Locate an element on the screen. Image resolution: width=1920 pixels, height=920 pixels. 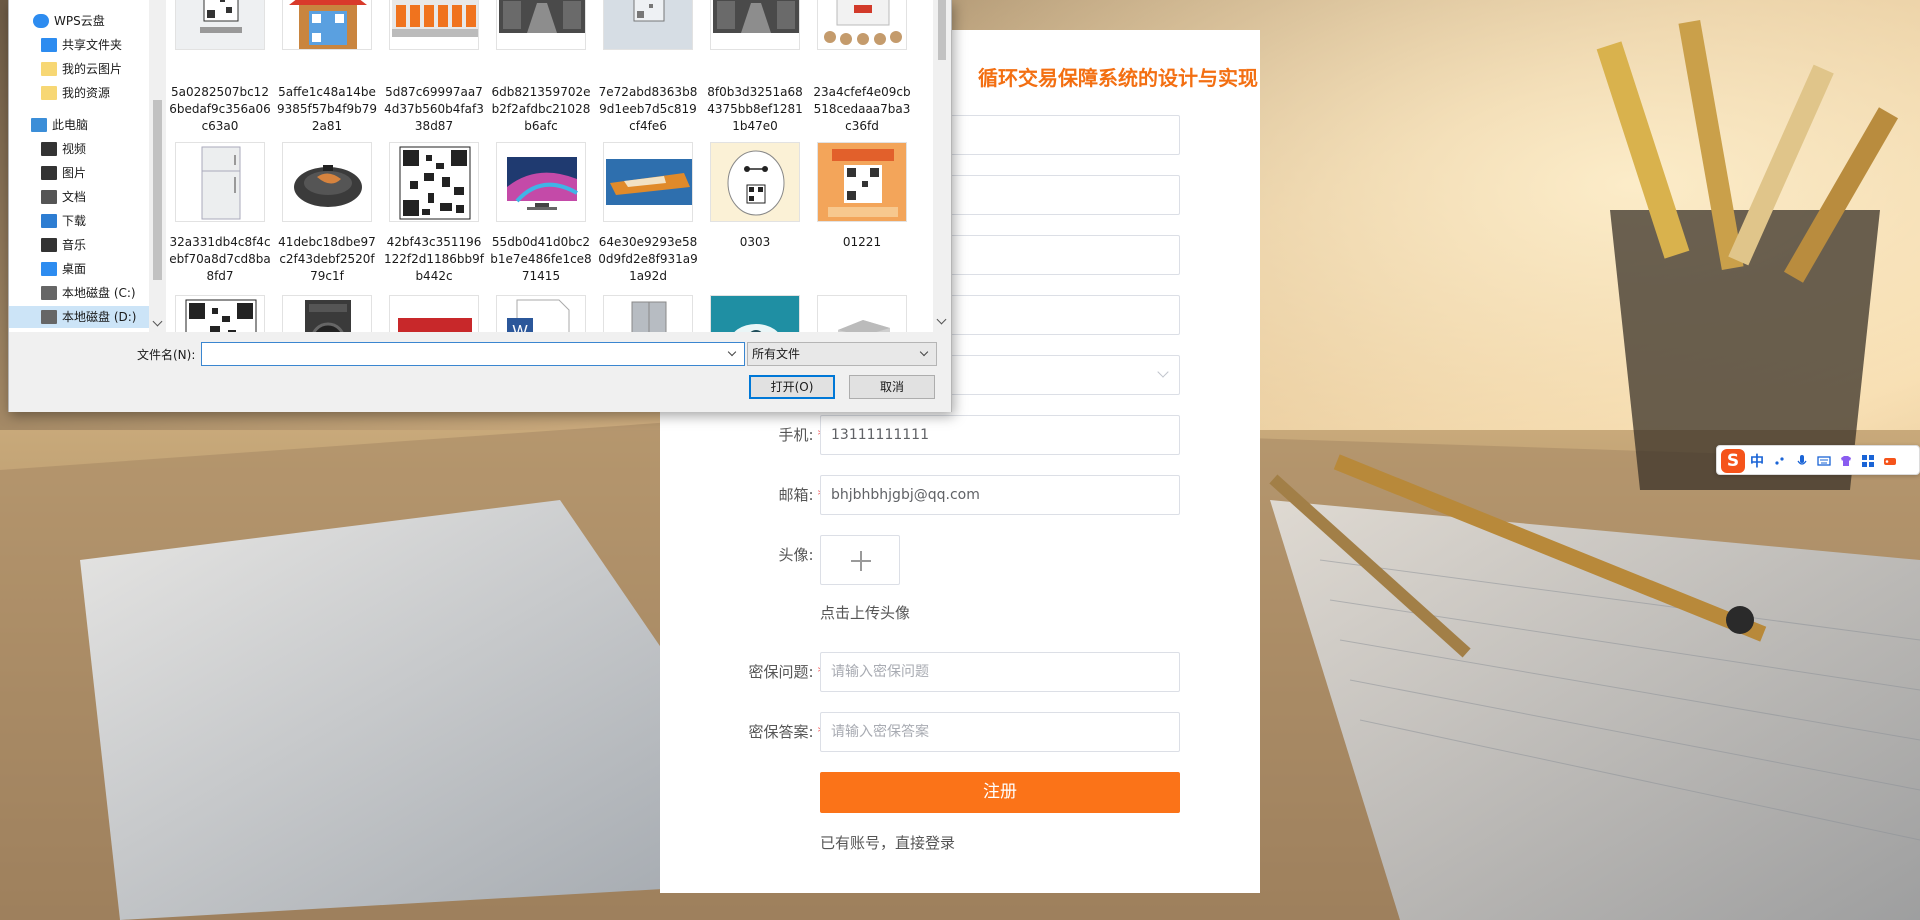
punct-icon is located at coordinates (1780, 461).